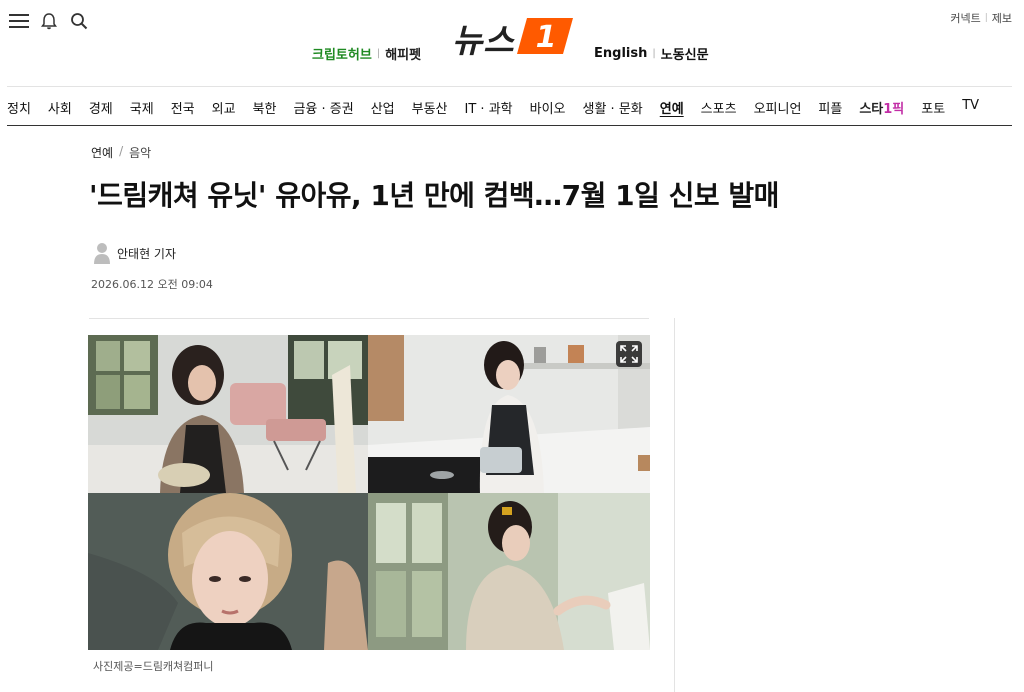 The width and height of the screenshot is (1024, 692). I want to click on photo-panel-kitchen-counter, so click(509, 414).